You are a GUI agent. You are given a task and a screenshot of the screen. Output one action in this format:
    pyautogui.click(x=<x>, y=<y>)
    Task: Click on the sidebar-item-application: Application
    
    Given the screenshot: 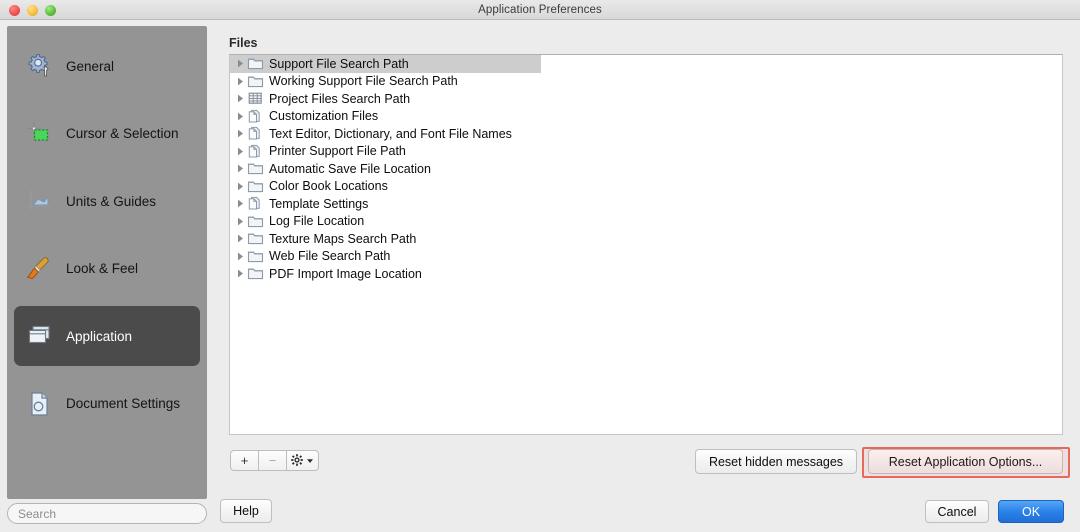 What is the action you would take?
    pyautogui.click(x=107, y=336)
    